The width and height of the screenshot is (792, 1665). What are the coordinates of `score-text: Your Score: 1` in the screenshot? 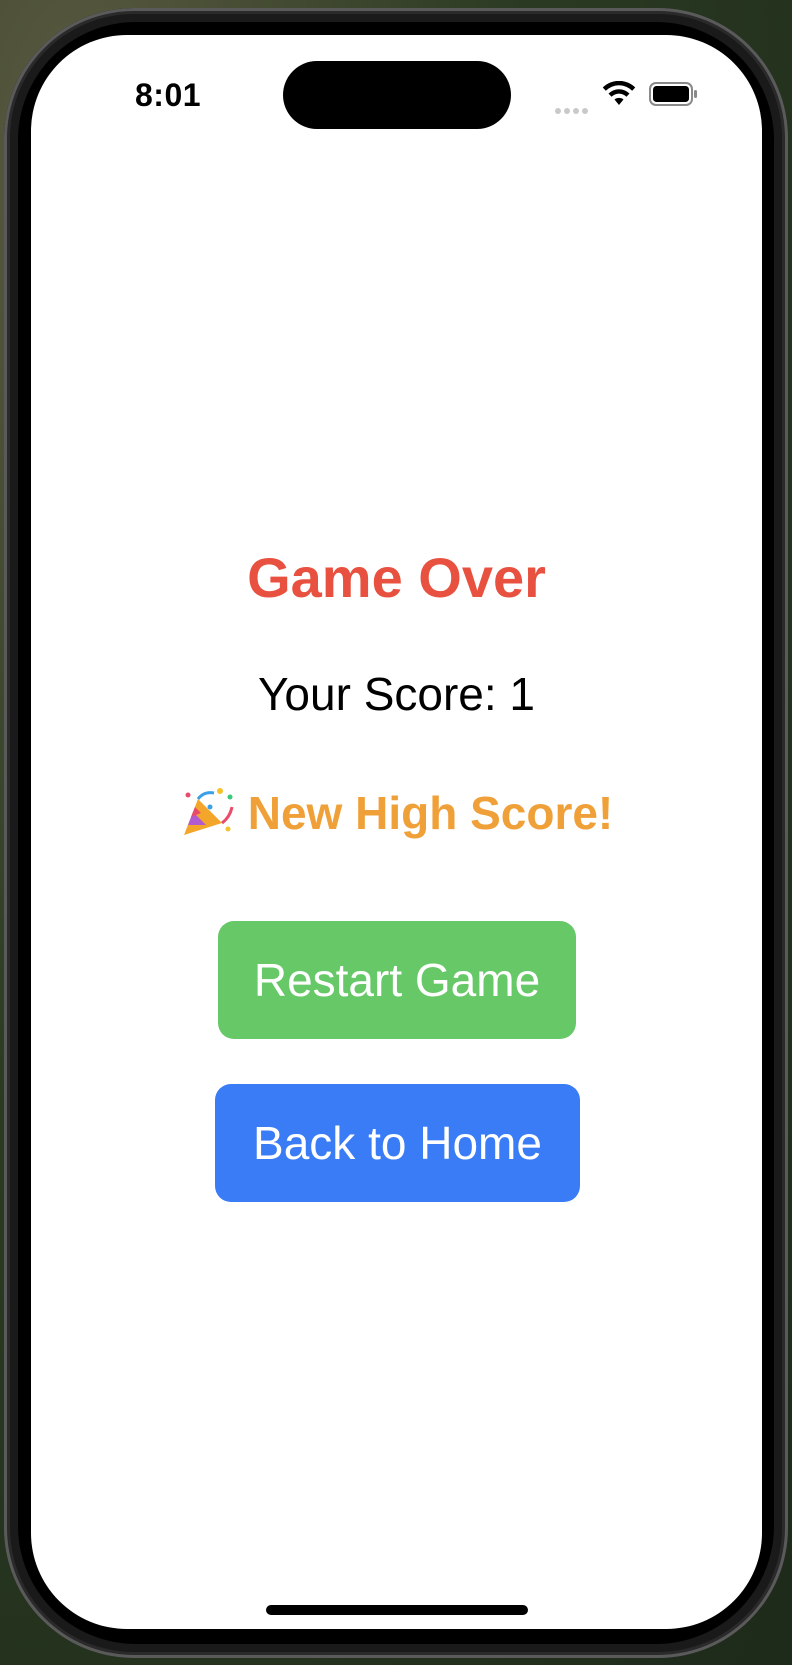 It's located at (396, 694).